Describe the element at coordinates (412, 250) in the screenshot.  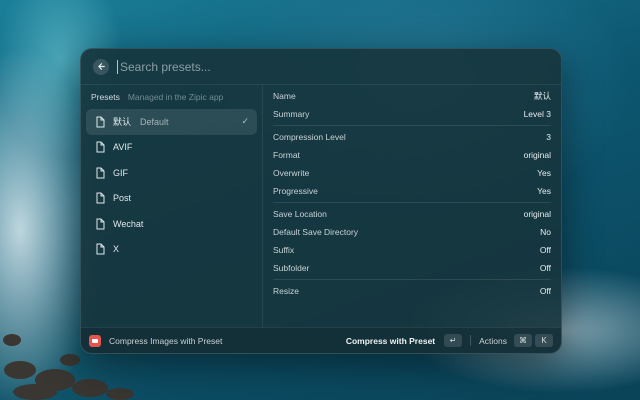
I see `detail-row-suffix: Suffix Off` at that location.